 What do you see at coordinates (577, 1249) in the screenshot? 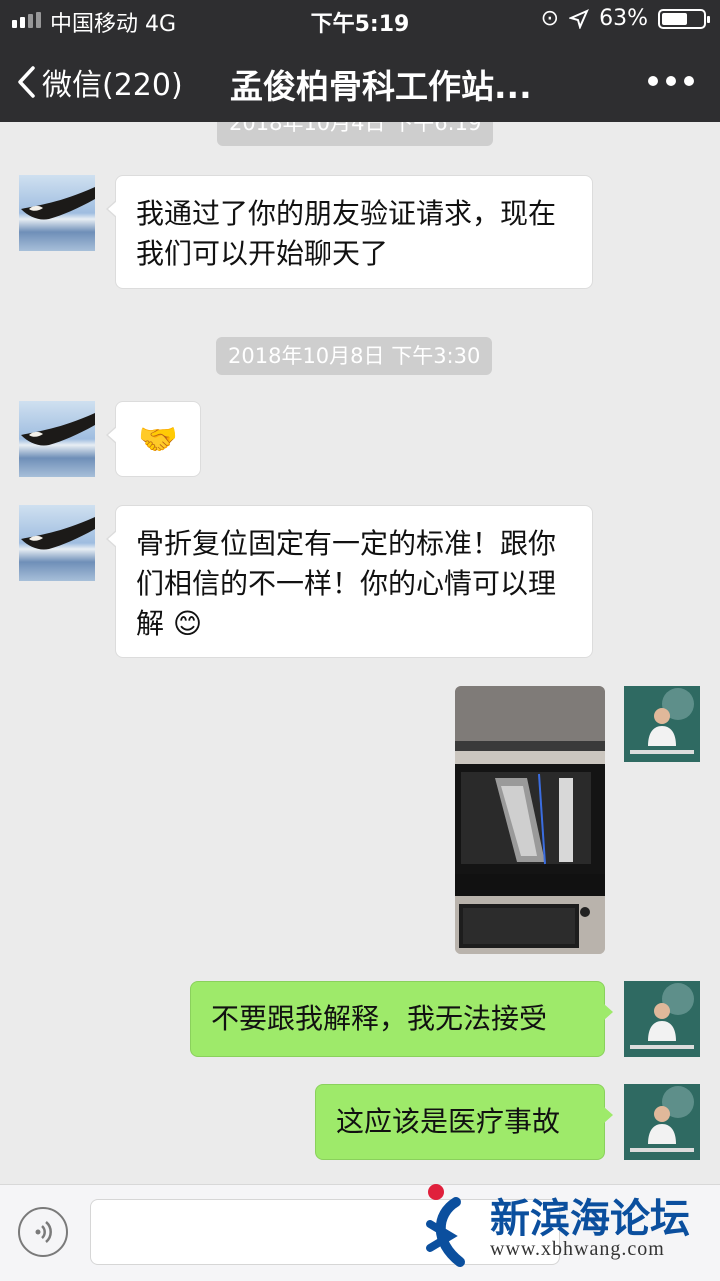
I see `watermark-url: www.xbhwang.com` at bounding box center [577, 1249].